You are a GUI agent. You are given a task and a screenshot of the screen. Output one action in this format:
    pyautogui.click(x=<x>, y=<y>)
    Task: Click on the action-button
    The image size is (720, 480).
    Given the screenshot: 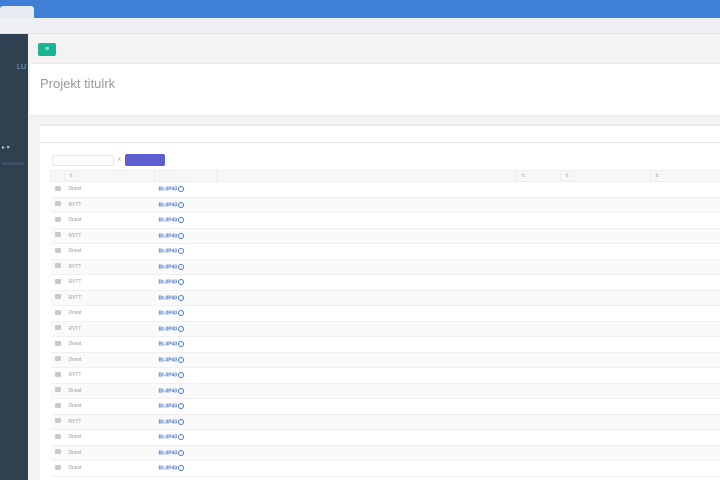 What is the action you would take?
    pyautogui.click(x=145, y=160)
    